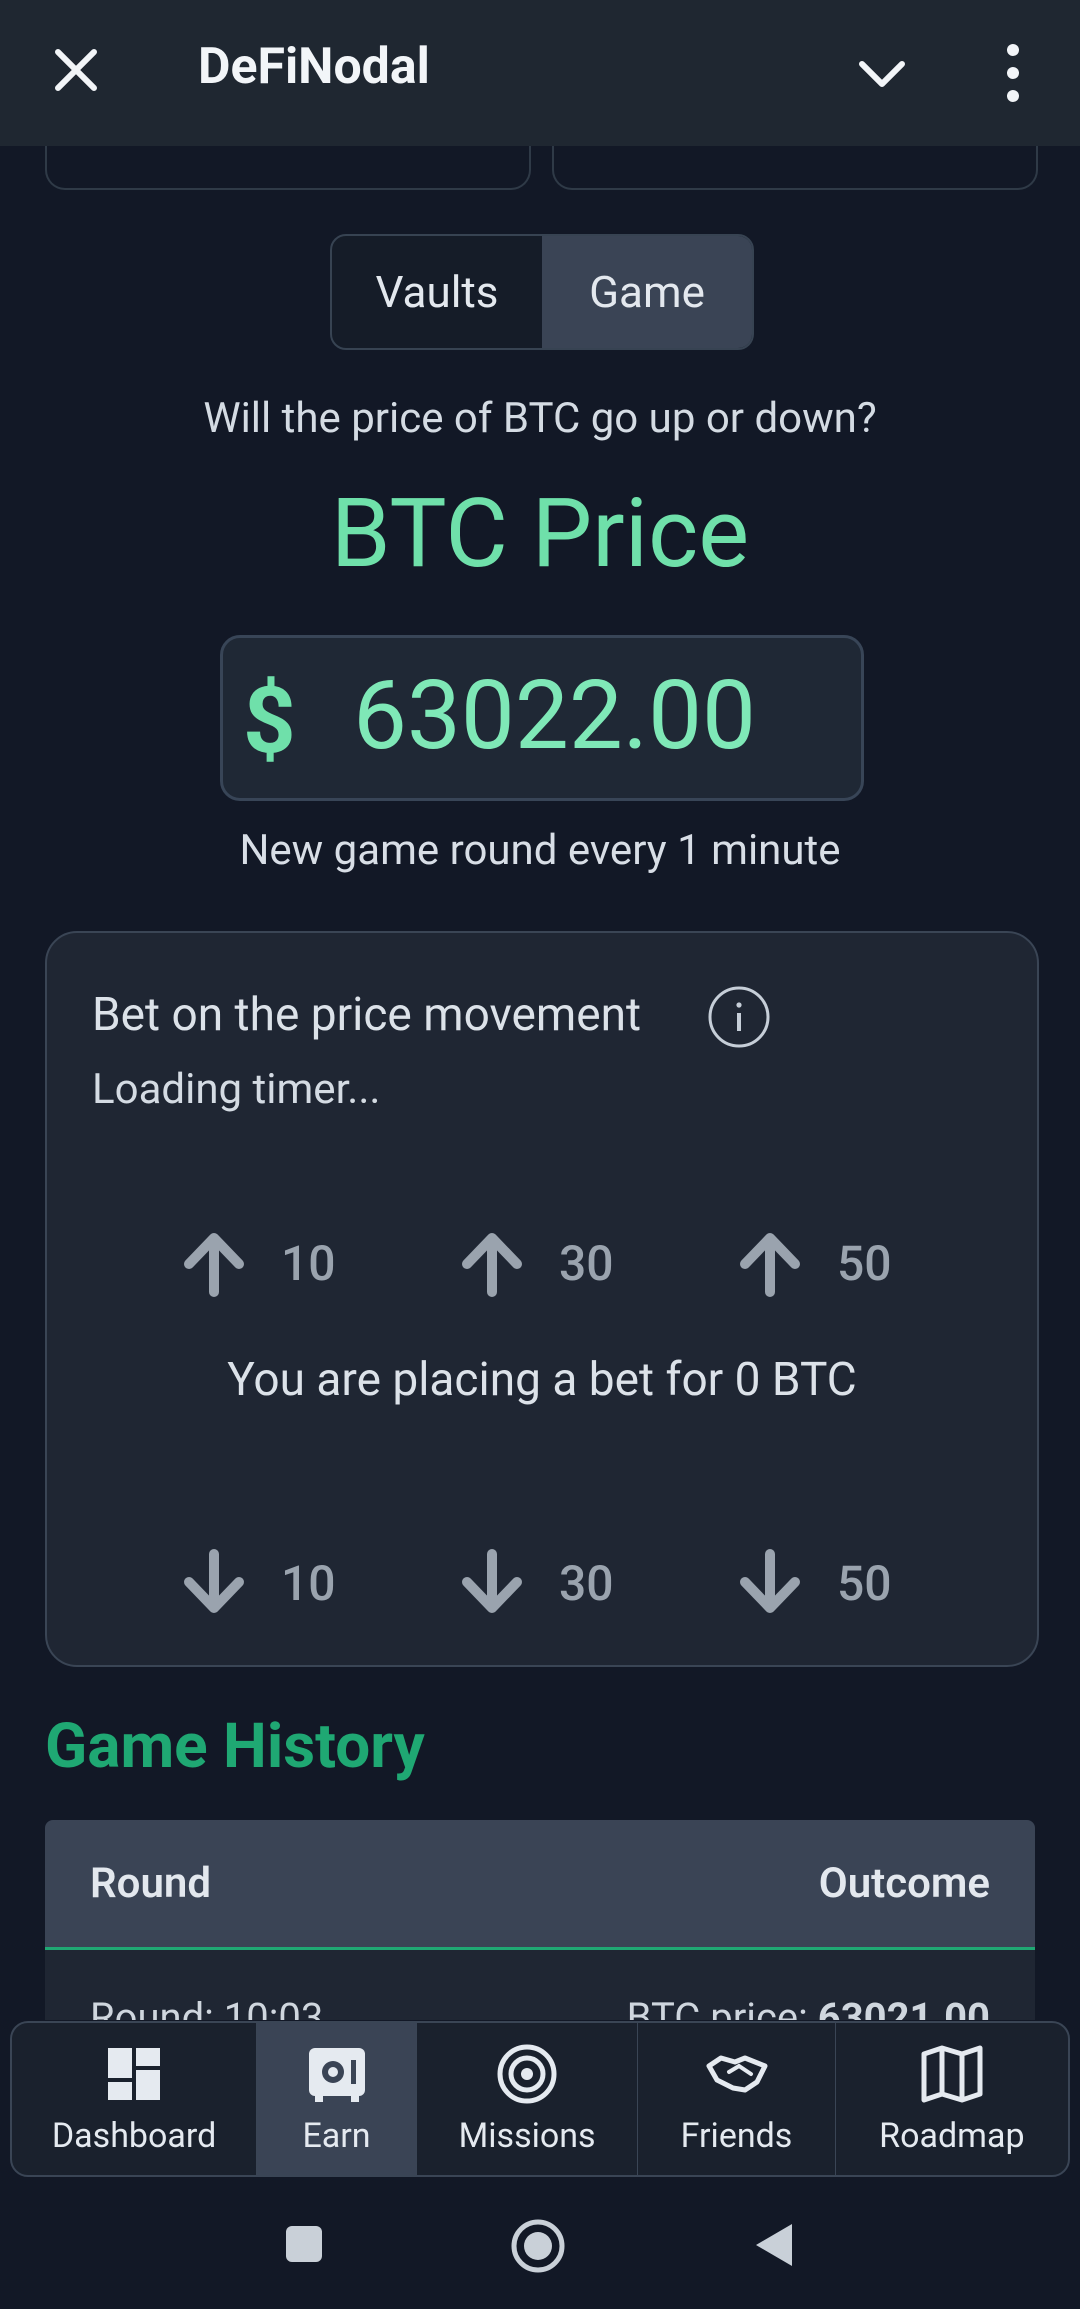  I want to click on home-icon, so click(538, 2246).